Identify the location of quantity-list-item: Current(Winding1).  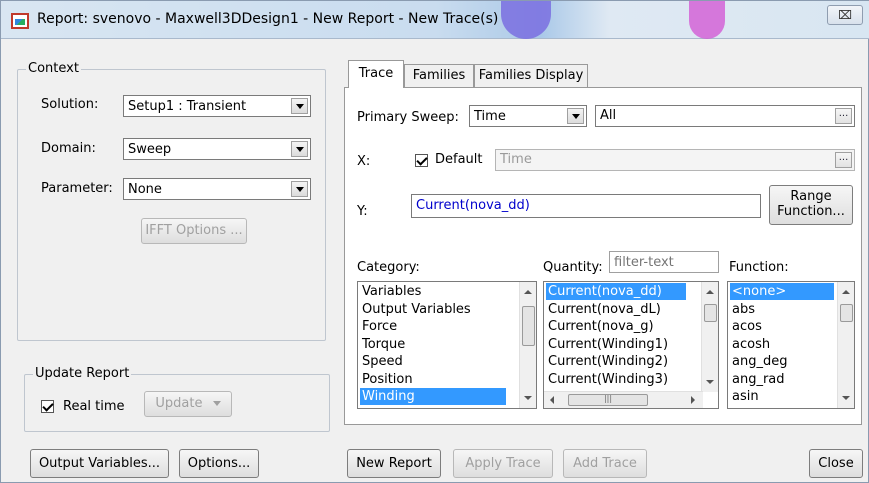
(616, 344).